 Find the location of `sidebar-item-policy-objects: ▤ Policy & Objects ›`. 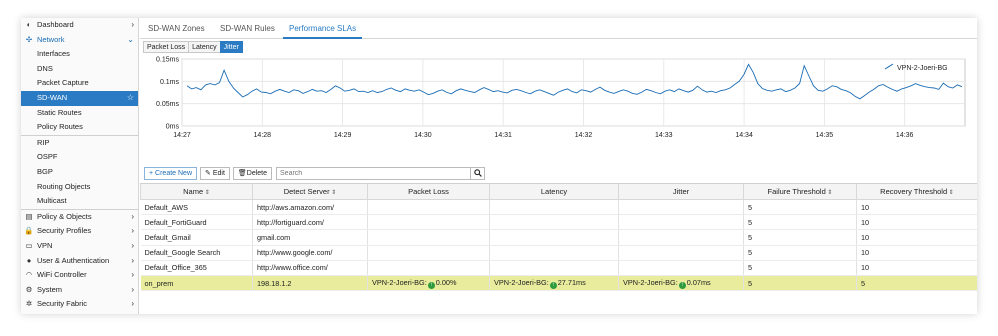

sidebar-item-policy-objects: ▤ Policy & Objects › is located at coordinates (79, 217).